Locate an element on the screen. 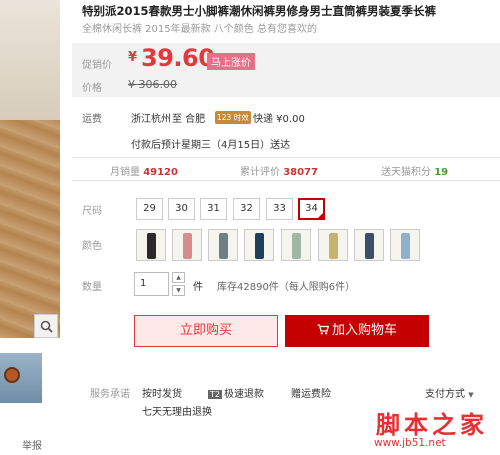 This screenshot has width=500, height=455. reward-points-label: 送天猫积分 is located at coordinates (406, 172).